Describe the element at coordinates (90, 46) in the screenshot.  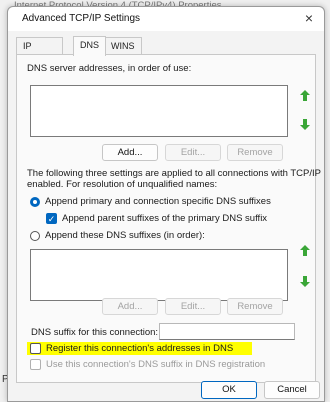
I see `tab-dns: DNS` at that location.